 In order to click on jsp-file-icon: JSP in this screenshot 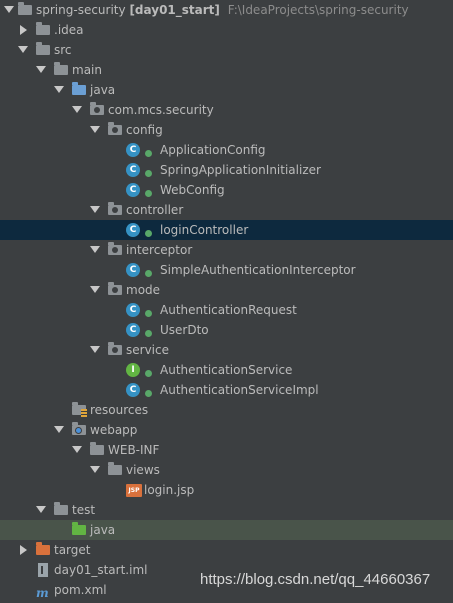, I will do `click(134, 490)`.